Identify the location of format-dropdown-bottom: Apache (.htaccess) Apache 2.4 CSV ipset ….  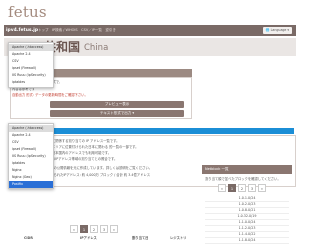
(31, 156).